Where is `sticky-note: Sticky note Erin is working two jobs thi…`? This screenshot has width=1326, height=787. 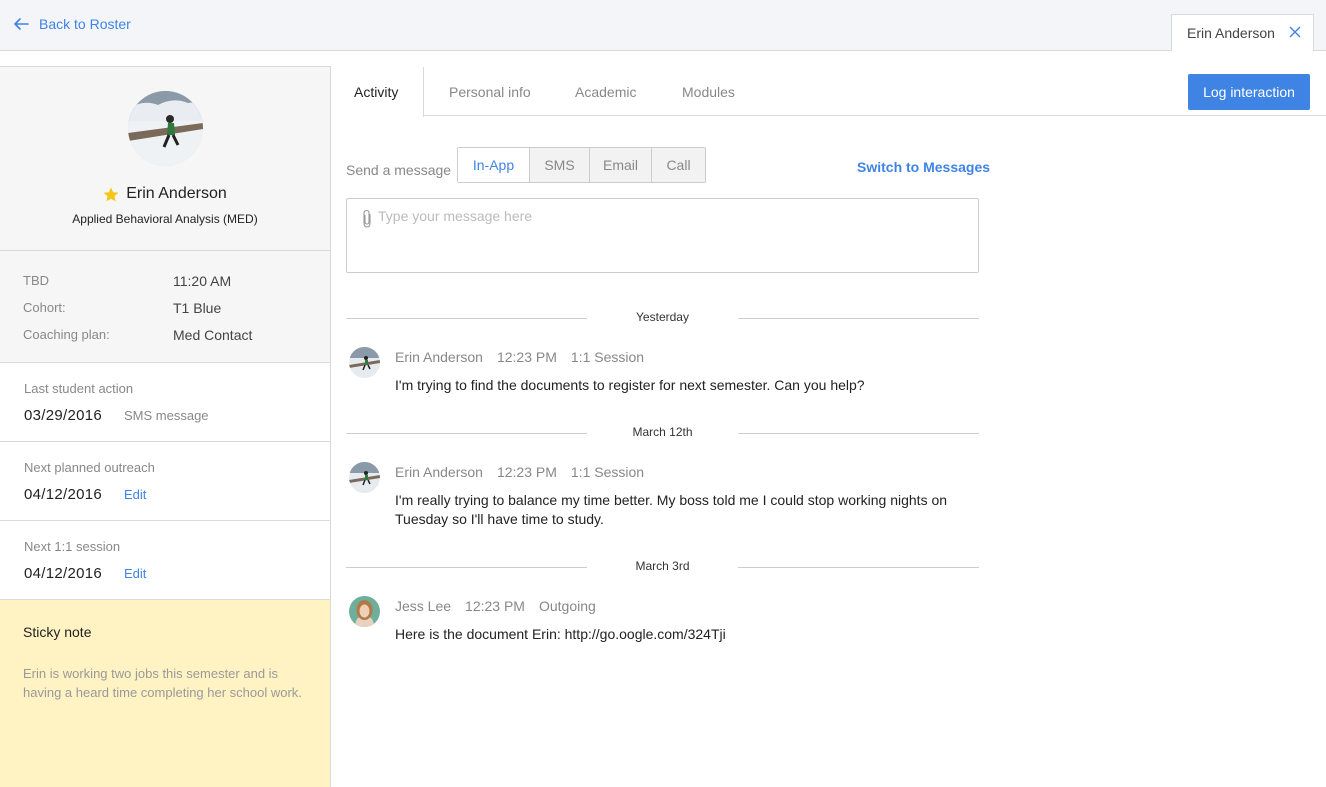
sticky-note: Sticky note Erin is working two jobs thi… is located at coordinates (165, 693).